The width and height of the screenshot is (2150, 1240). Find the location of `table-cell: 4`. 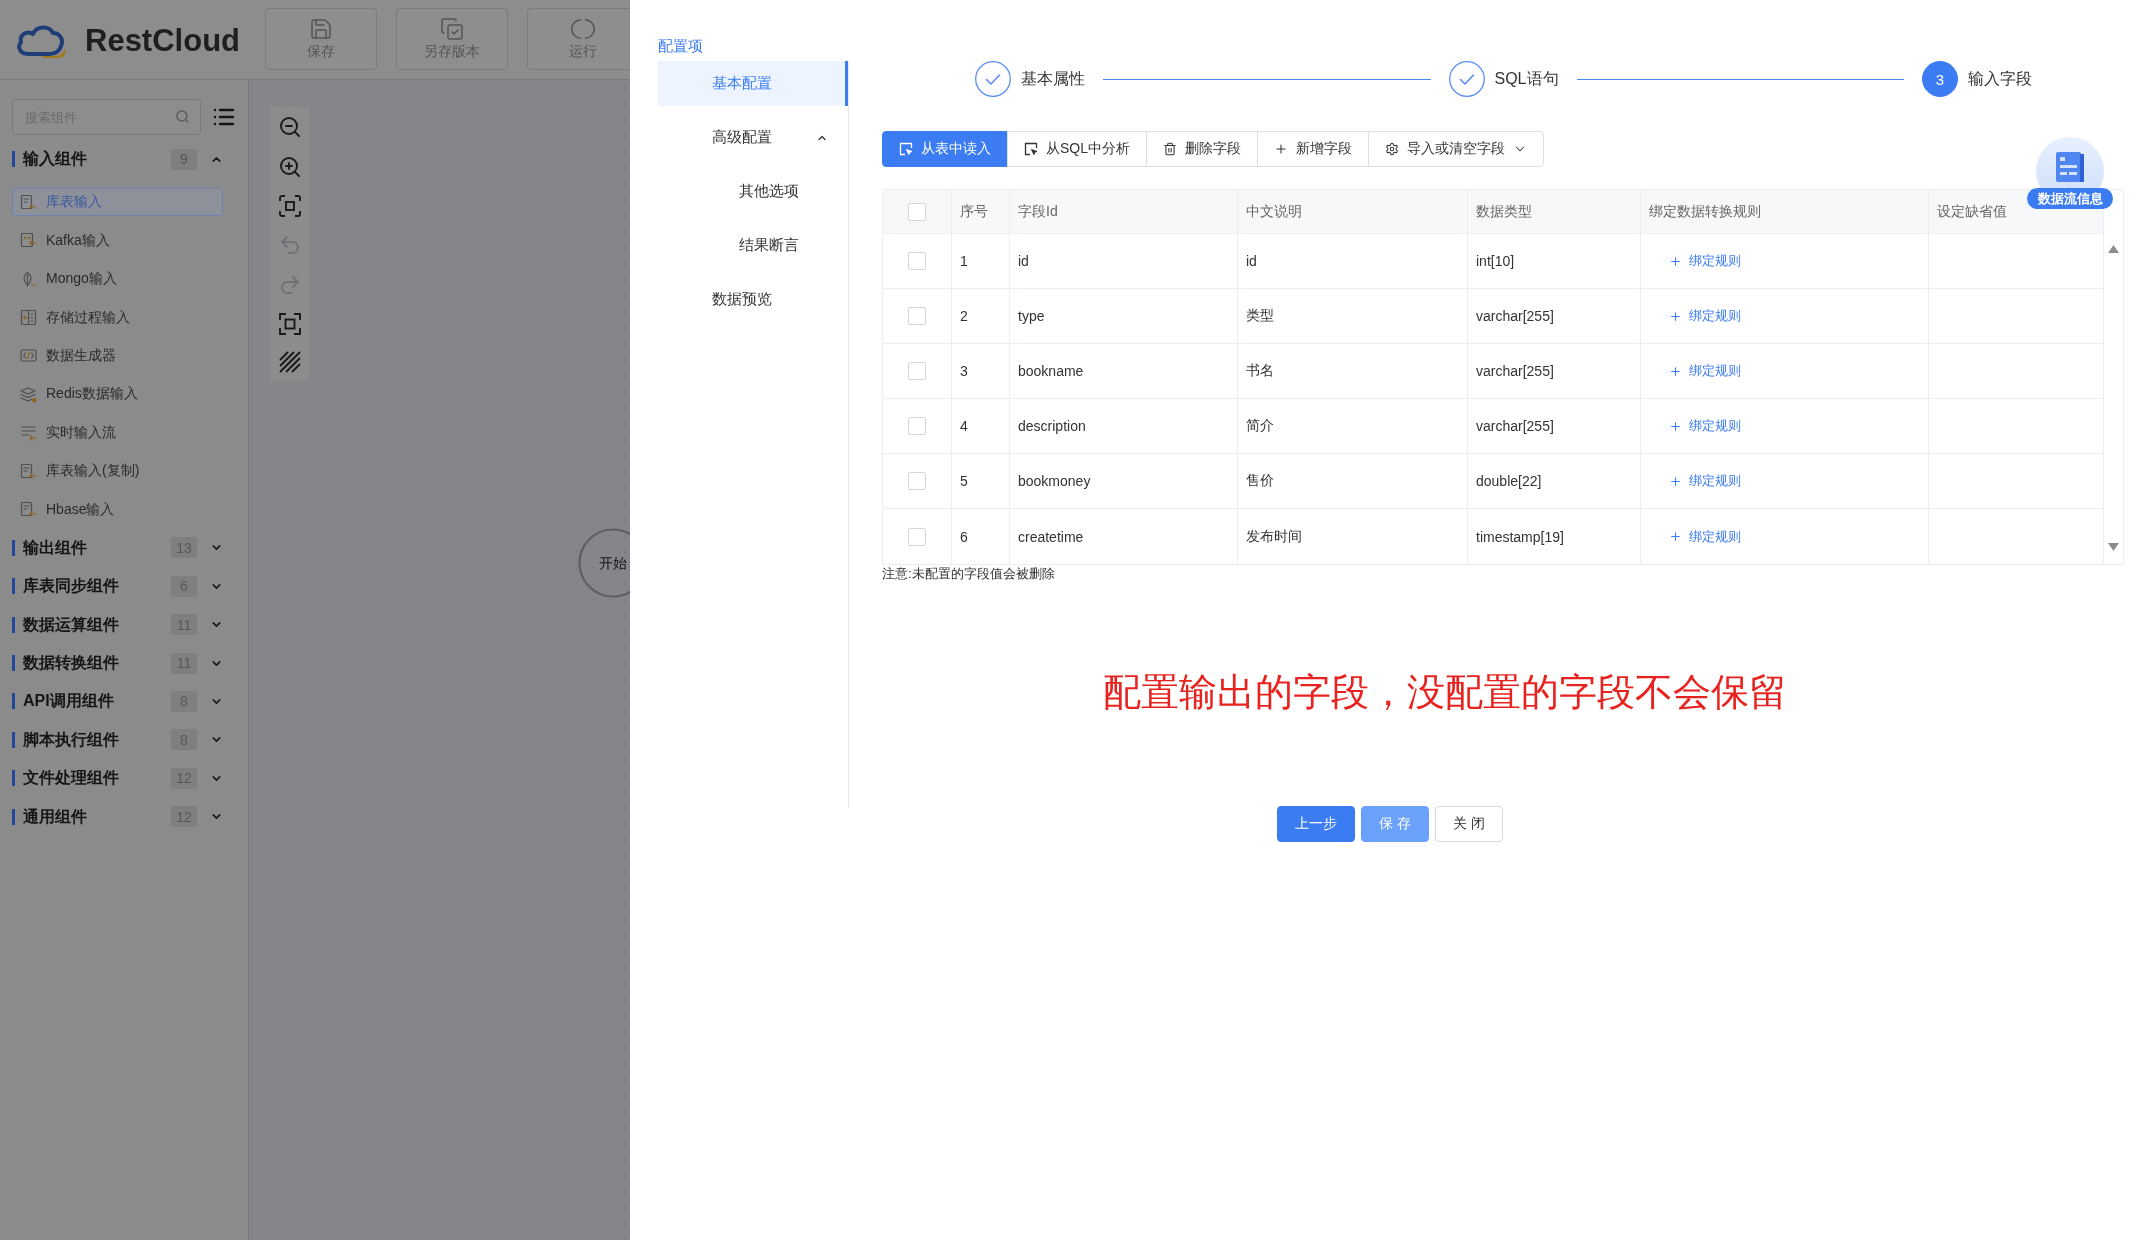

table-cell: 4 is located at coordinates (981, 426).